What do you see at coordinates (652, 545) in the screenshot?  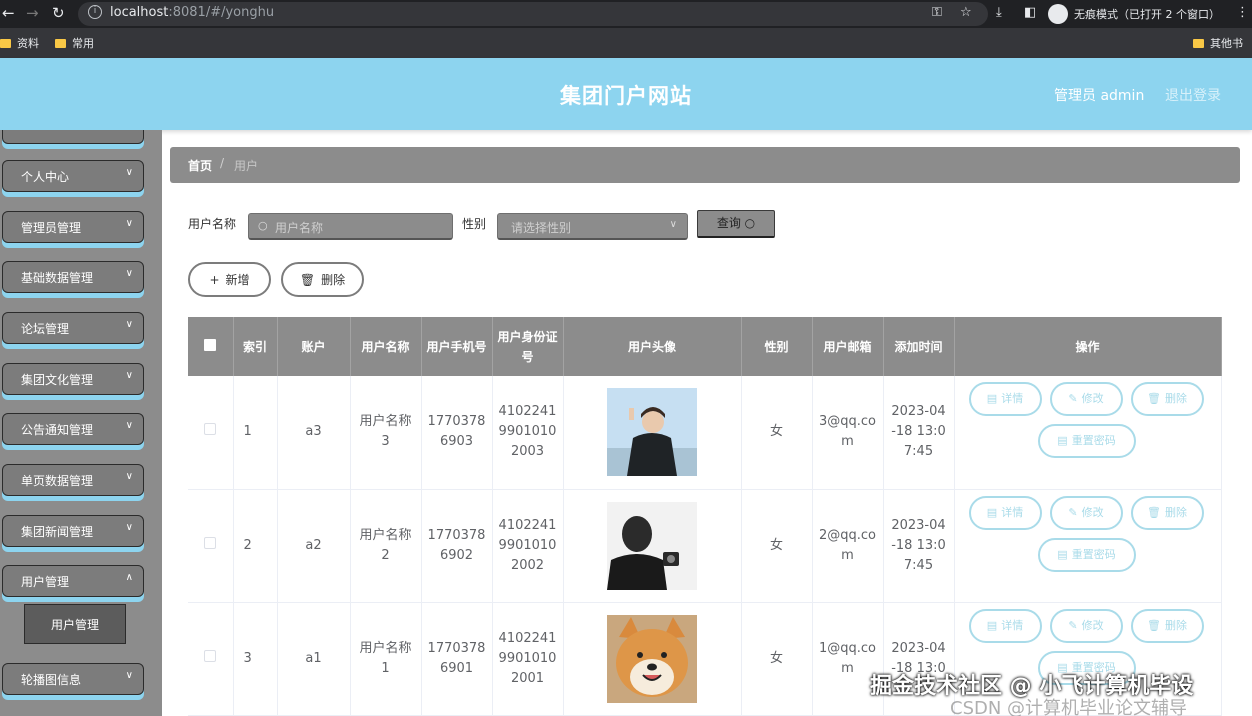 I see `avatar-image-monochrome-man` at bounding box center [652, 545].